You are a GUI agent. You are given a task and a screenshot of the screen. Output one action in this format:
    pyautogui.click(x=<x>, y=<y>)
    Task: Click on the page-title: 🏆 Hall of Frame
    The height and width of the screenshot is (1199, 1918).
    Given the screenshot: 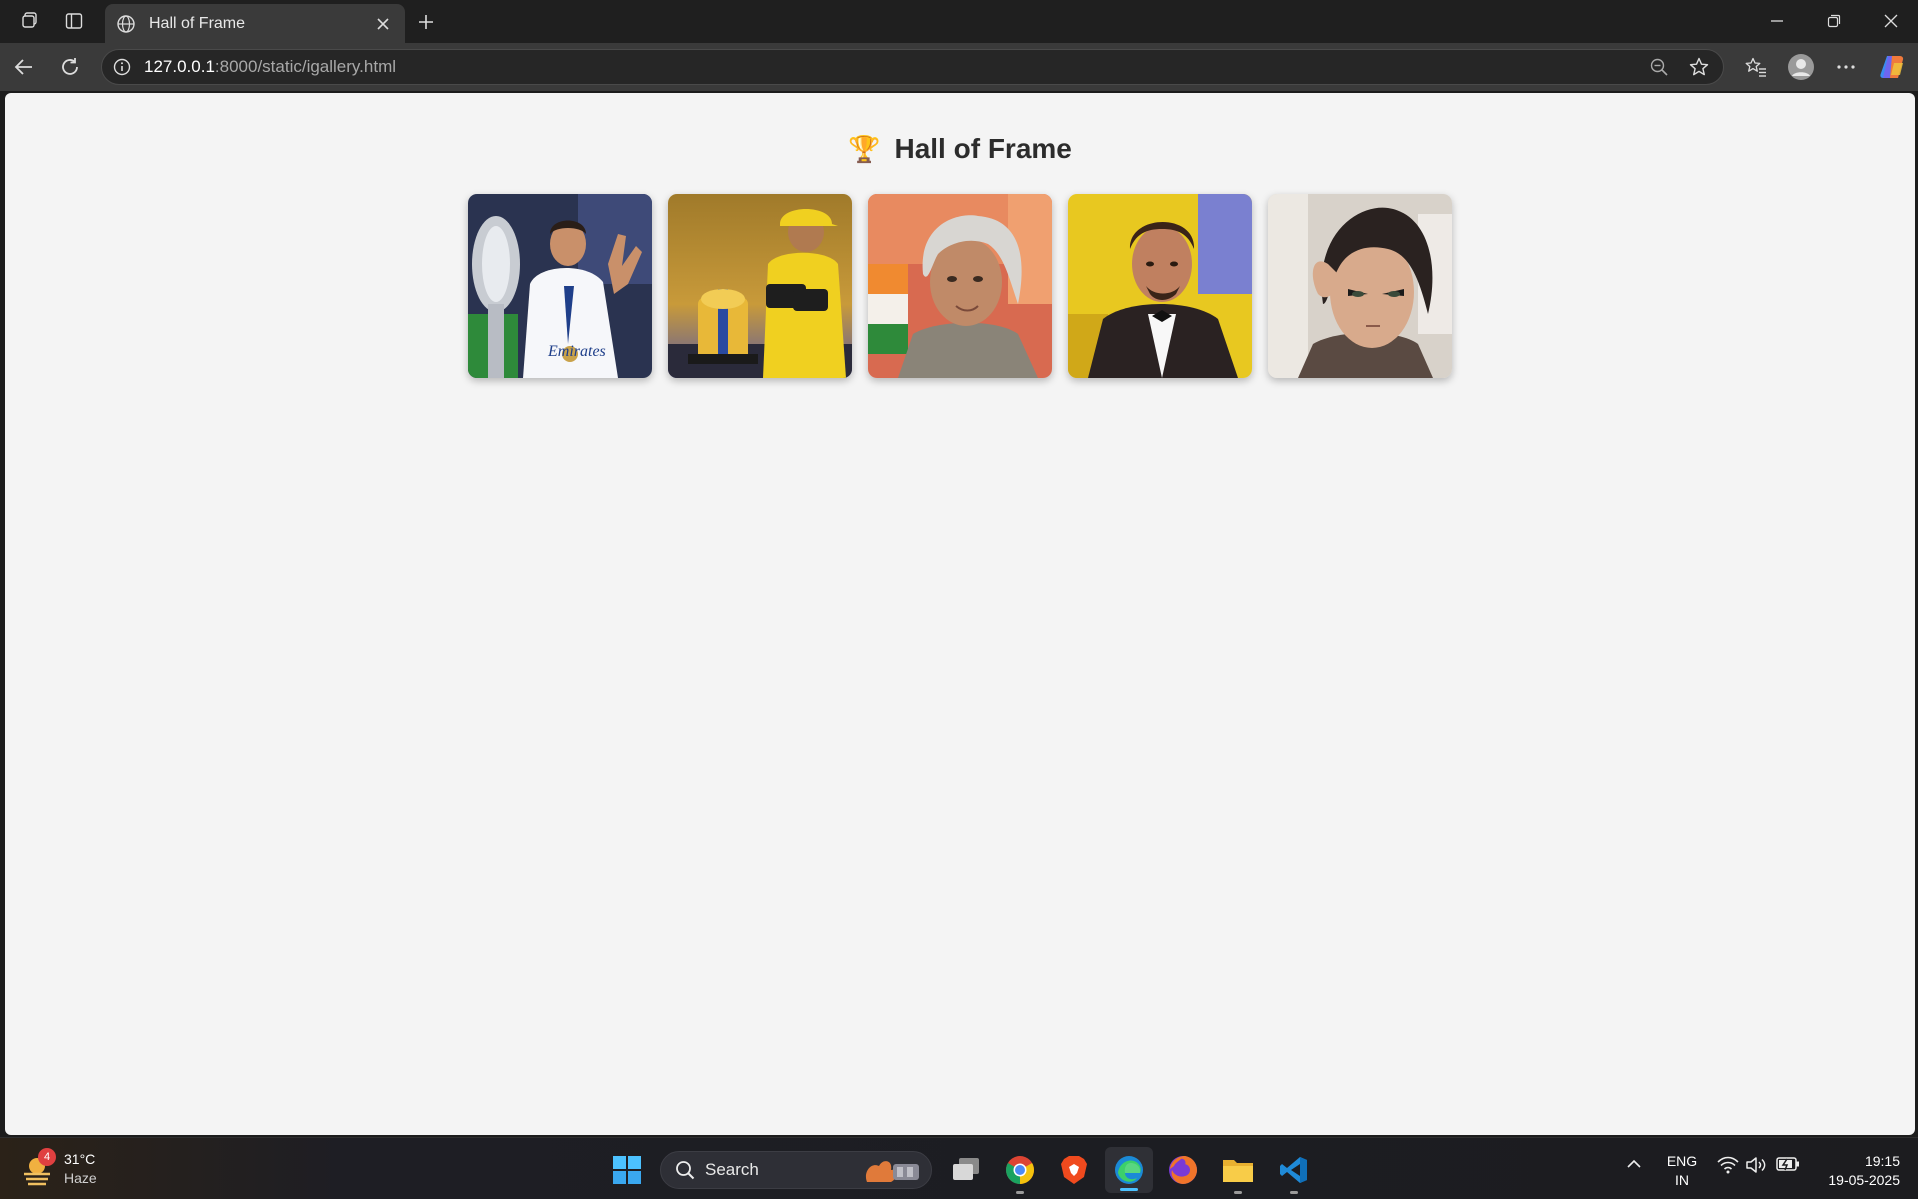 What is the action you would take?
    pyautogui.click(x=960, y=149)
    